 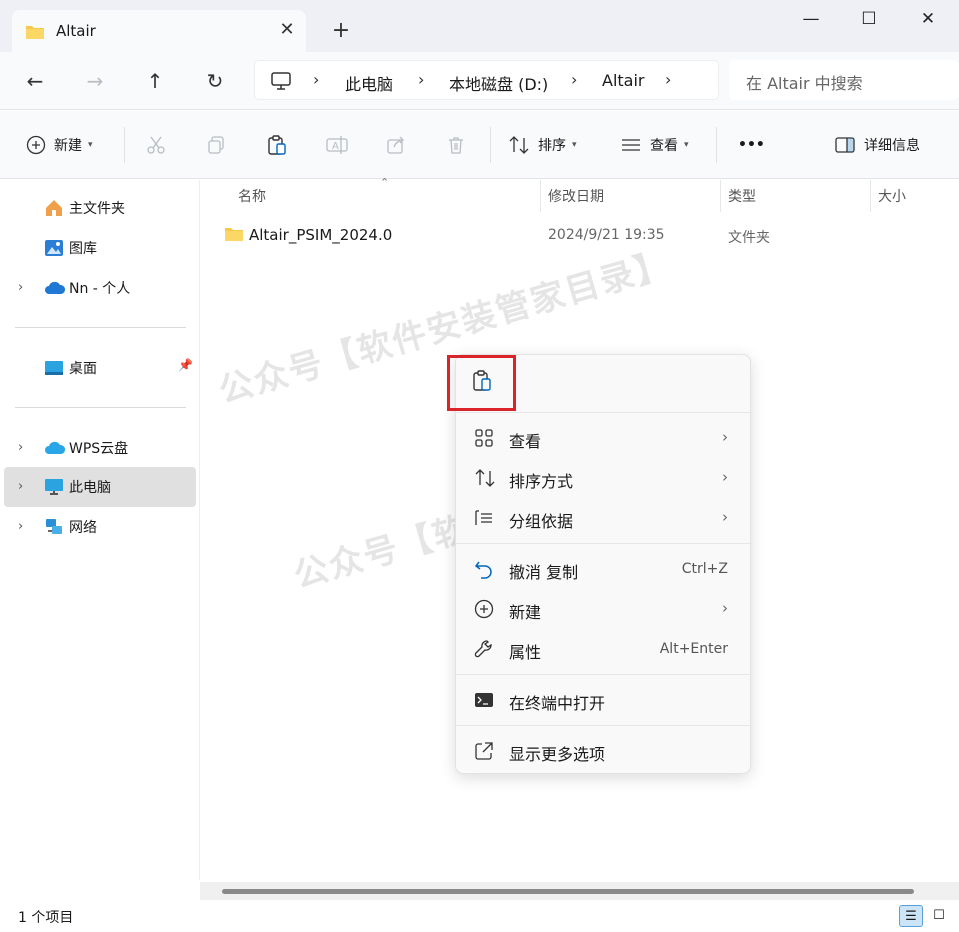 What do you see at coordinates (892, 196) in the screenshot?
I see `column-header-size: 大小` at bounding box center [892, 196].